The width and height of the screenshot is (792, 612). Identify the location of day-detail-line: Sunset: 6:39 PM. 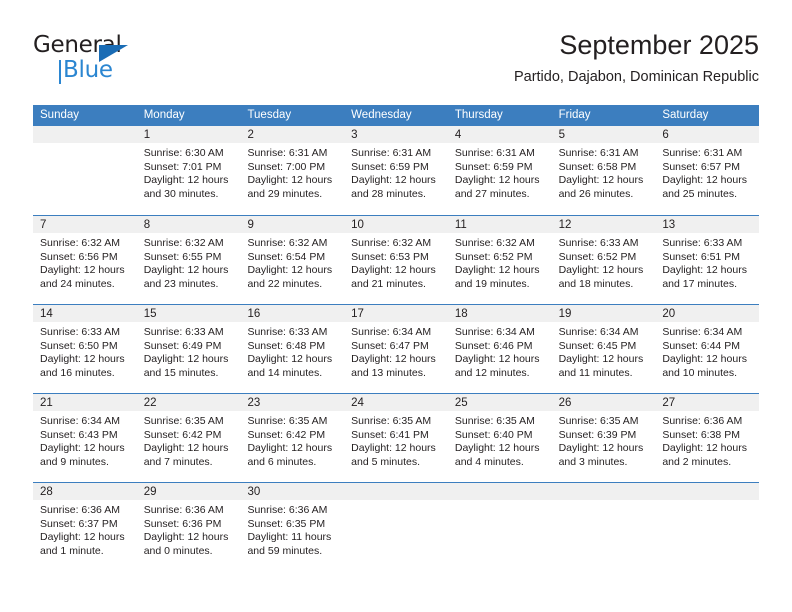
(597, 434).